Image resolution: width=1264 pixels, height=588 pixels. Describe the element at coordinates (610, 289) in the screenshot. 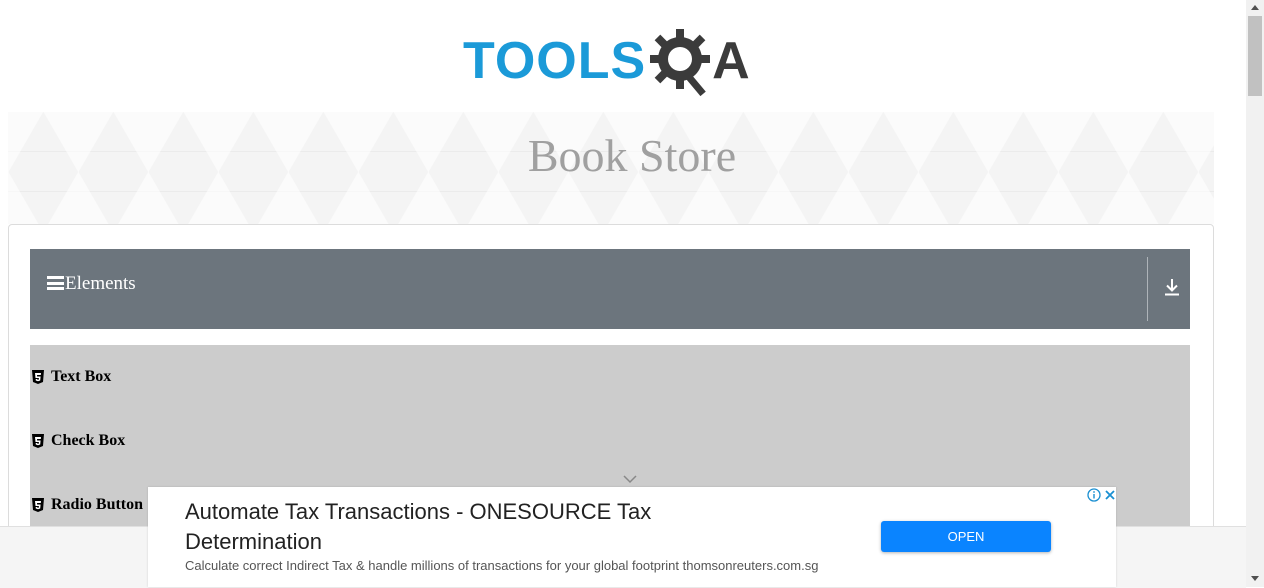

I see `elements-group-header: Elements` at that location.